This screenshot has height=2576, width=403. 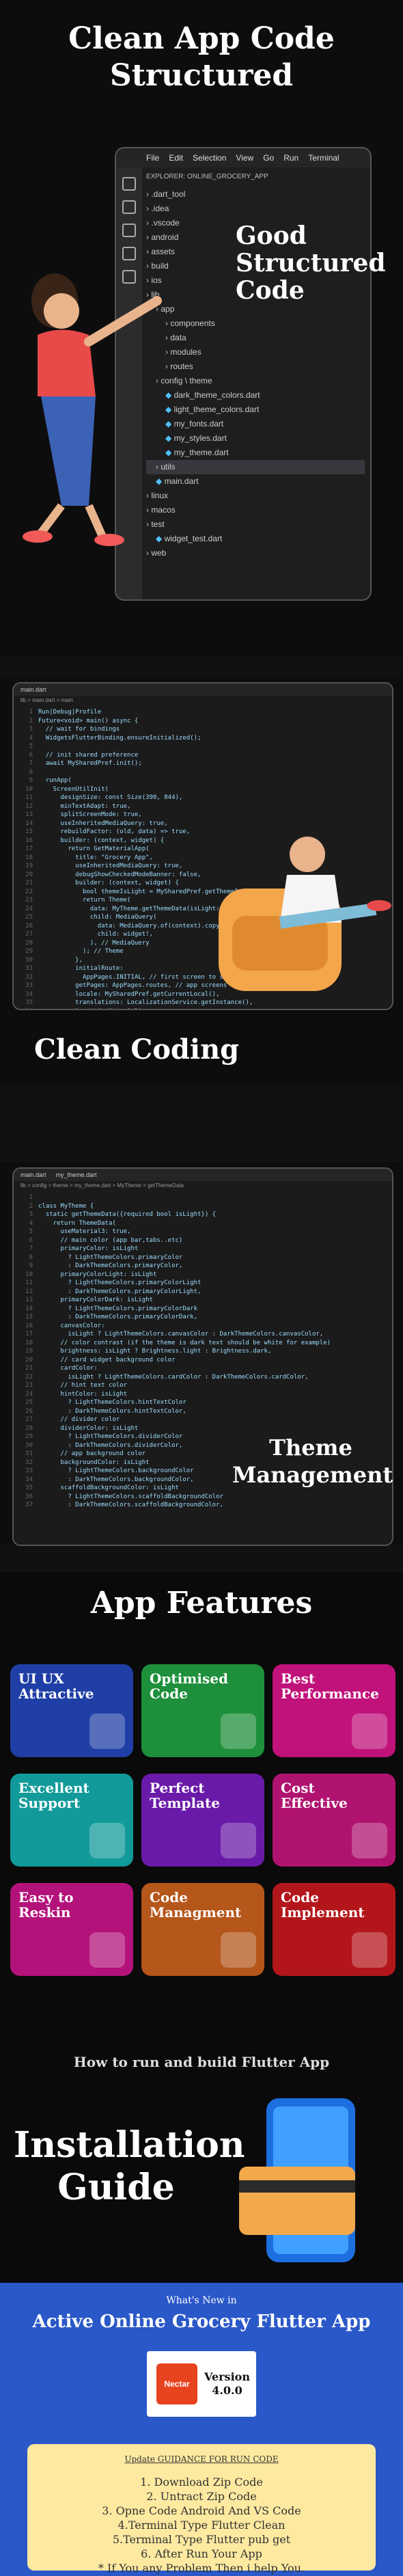 I want to click on dart-file-icon: ◆, so click(x=169, y=395).